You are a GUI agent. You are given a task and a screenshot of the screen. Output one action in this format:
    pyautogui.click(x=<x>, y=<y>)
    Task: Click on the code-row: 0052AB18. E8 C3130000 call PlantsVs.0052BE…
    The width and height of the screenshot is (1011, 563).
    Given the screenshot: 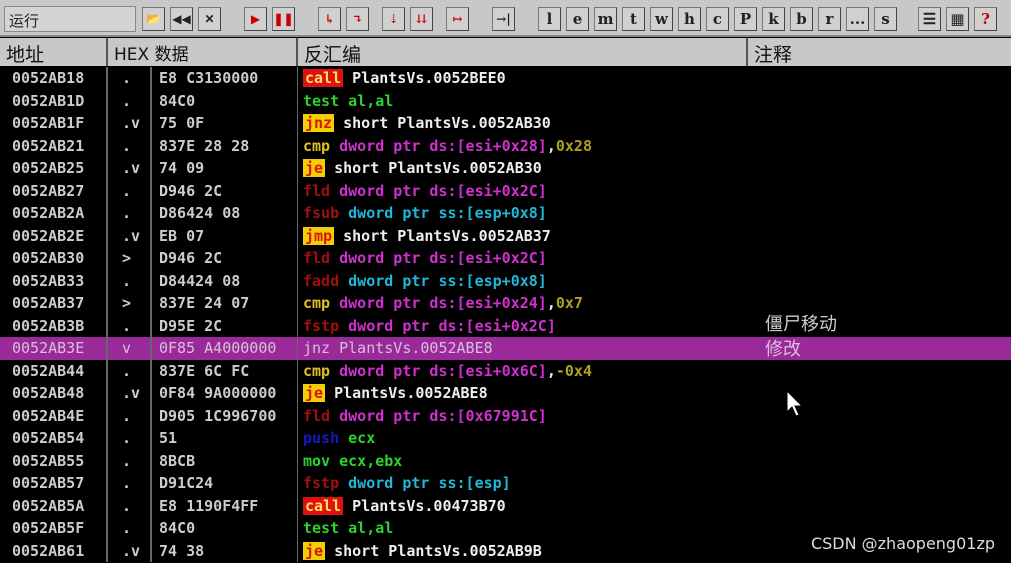 What is the action you would take?
    pyautogui.click(x=505, y=78)
    